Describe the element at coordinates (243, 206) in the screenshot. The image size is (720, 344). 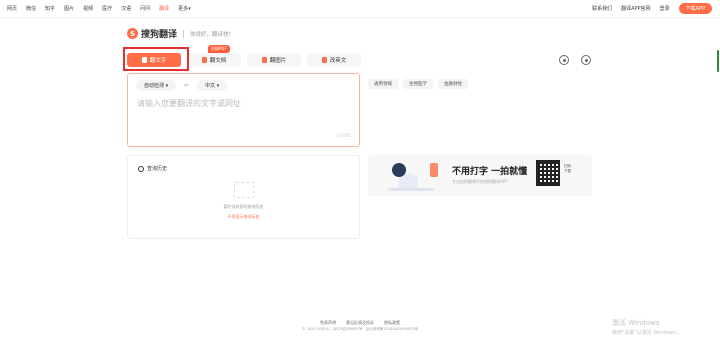
I see `history-empty-text: 暂时没有您的查询历史` at that location.